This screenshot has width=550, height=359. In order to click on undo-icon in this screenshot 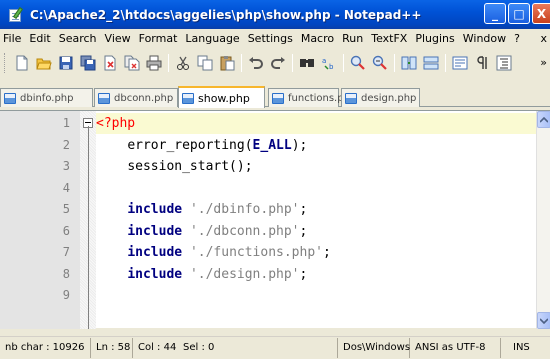, I will do `click(255, 63)`.